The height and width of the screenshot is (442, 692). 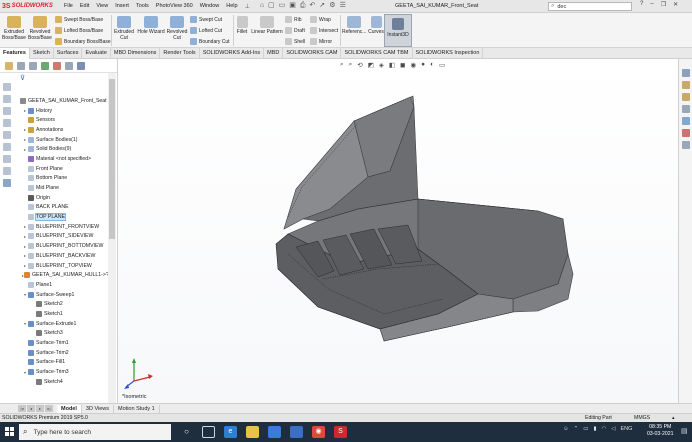 I want to click on status-settings-icon: ▴, so click(x=673, y=418).